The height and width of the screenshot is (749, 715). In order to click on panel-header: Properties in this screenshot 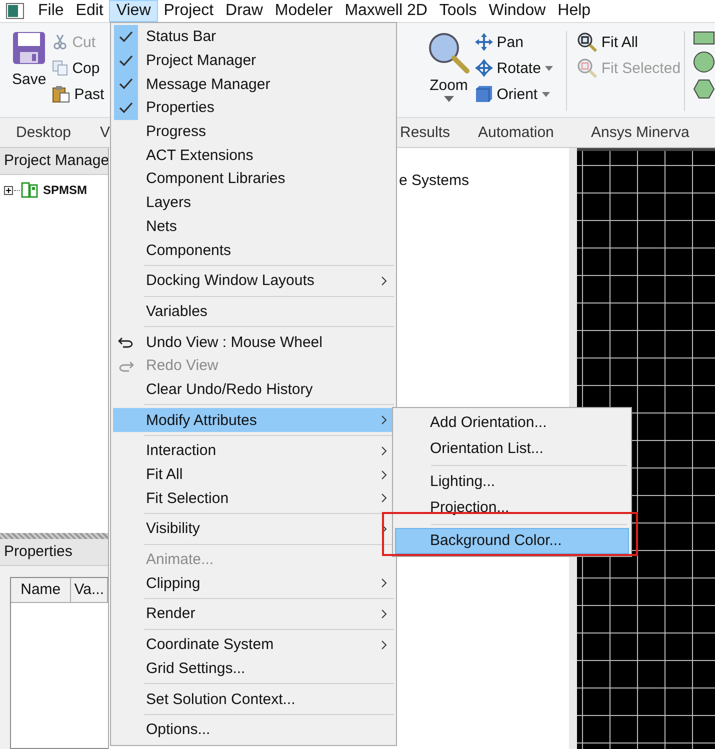, I will do `click(54, 552)`.